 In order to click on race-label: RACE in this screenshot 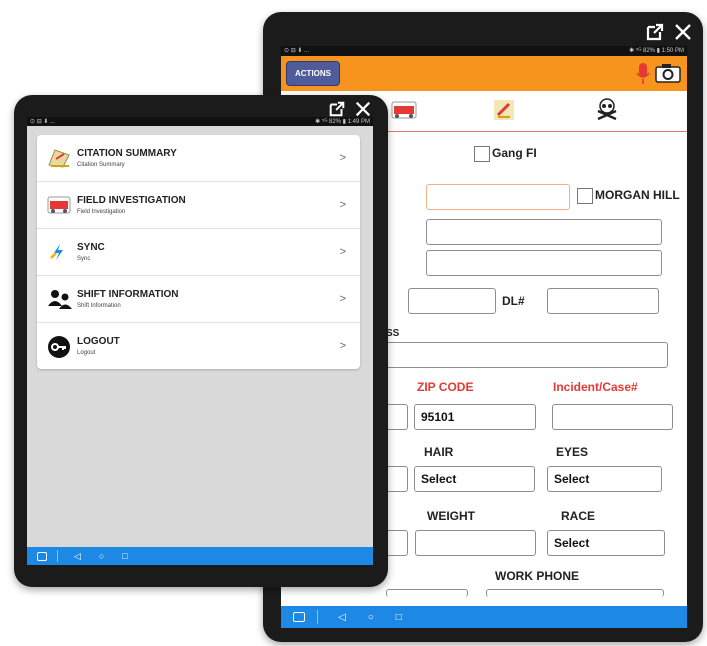, I will do `click(578, 516)`.